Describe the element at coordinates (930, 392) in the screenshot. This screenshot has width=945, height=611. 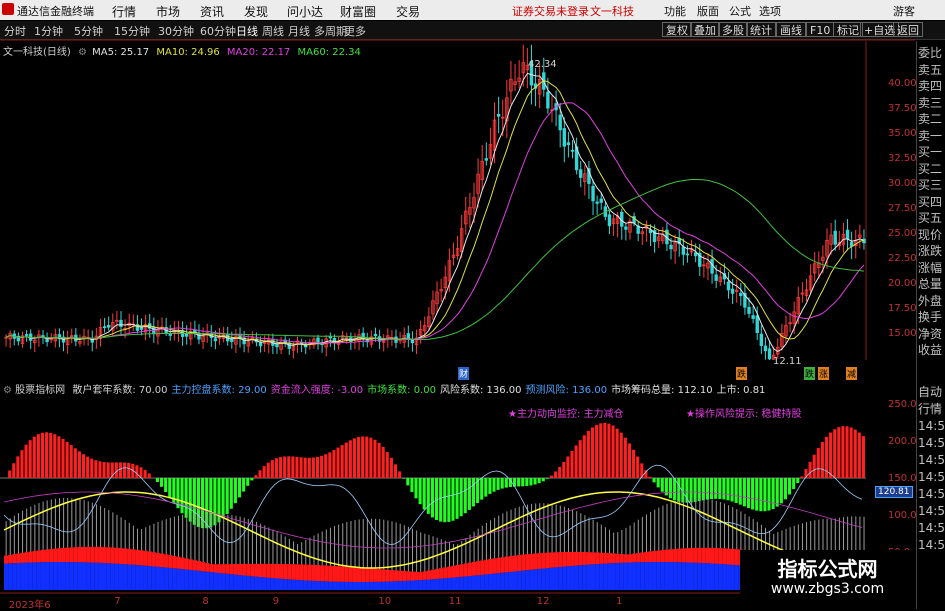
I see `time-label: 自动` at that location.